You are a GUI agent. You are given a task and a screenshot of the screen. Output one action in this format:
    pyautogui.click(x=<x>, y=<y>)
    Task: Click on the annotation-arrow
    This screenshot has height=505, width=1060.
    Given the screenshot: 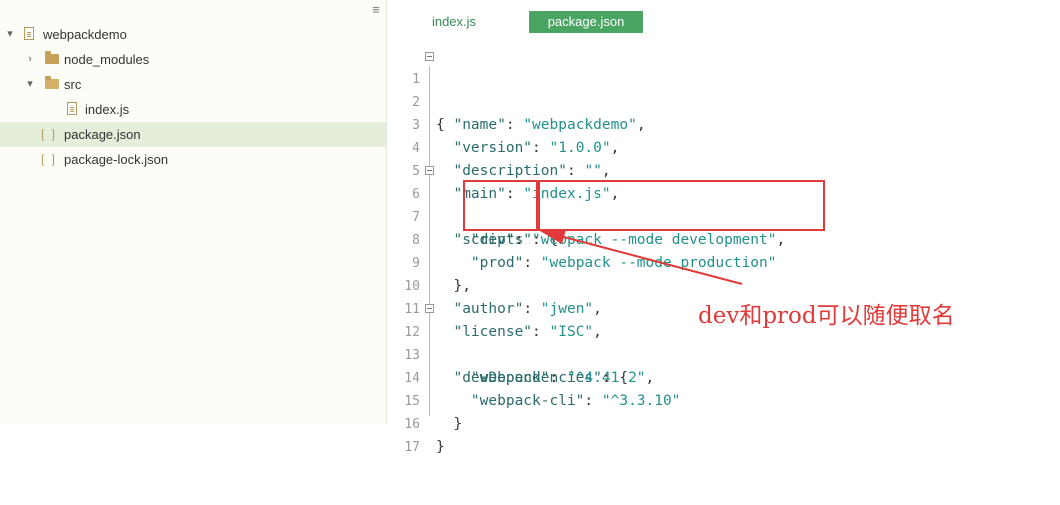 What is the action you would take?
    pyautogui.click(x=641, y=257)
    